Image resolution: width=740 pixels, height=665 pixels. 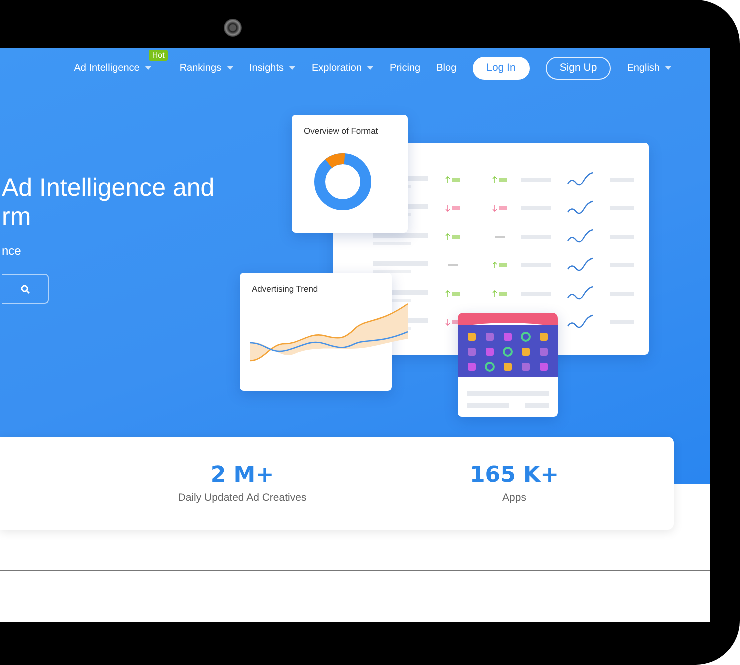 What do you see at coordinates (242, 475) in the screenshot?
I see `stat-value: 2 M+` at bounding box center [242, 475].